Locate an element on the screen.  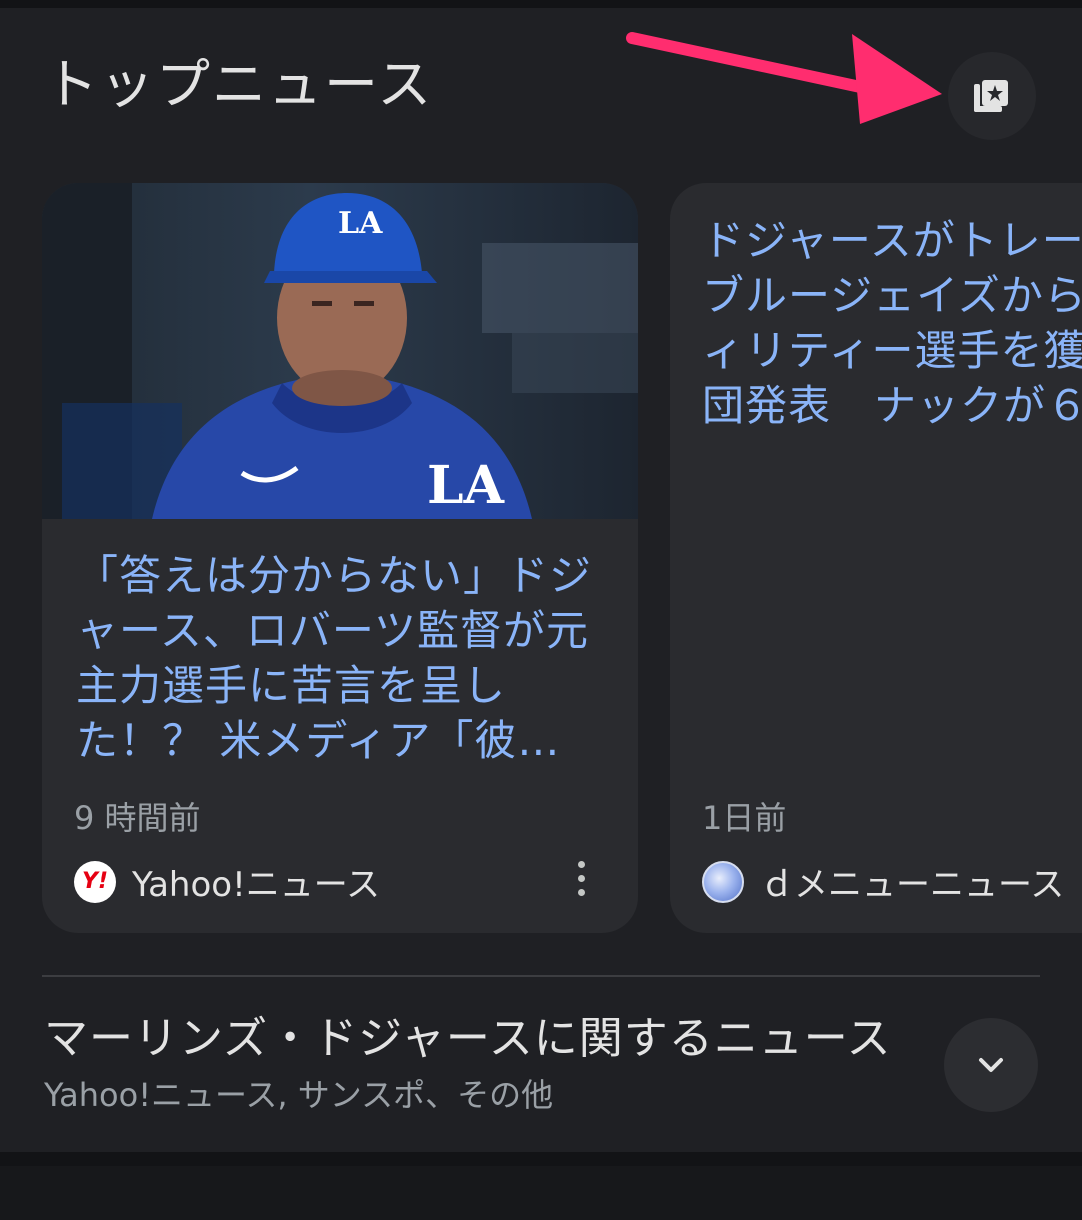
top-separator is located at coordinates (541, 4).